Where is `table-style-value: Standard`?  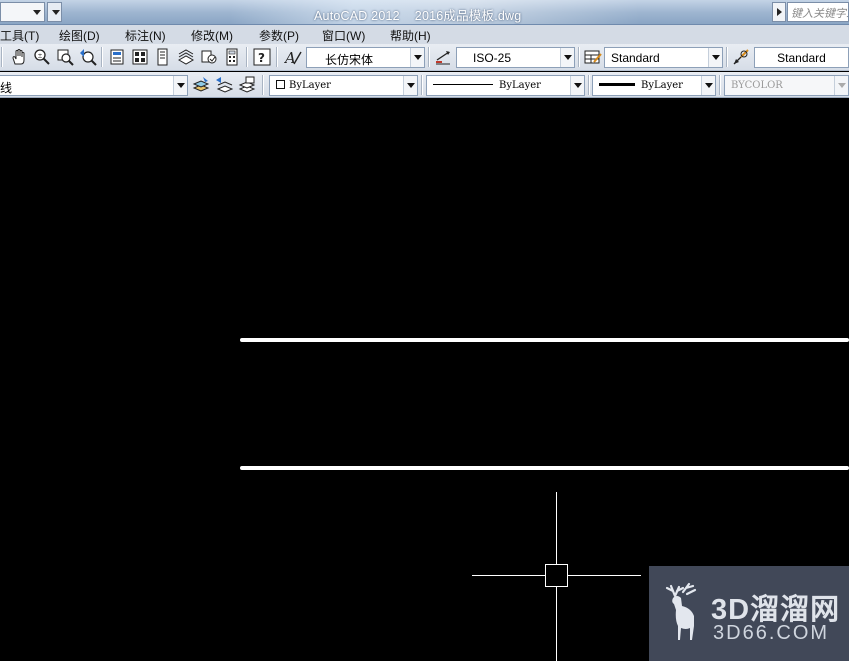
table-style-value: Standard is located at coordinates (635, 58).